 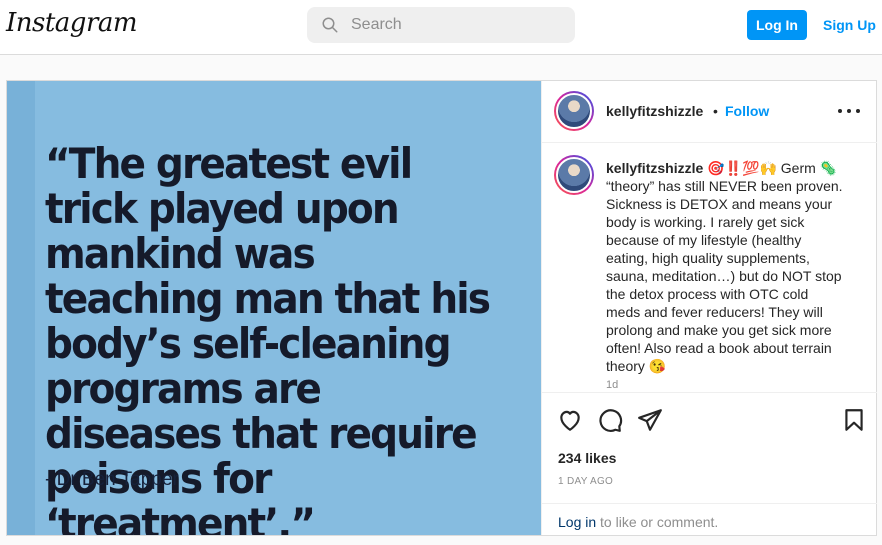 What do you see at coordinates (709, 112) in the screenshot?
I see `post-header: kellyfitzshizzle • Follow` at bounding box center [709, 112].